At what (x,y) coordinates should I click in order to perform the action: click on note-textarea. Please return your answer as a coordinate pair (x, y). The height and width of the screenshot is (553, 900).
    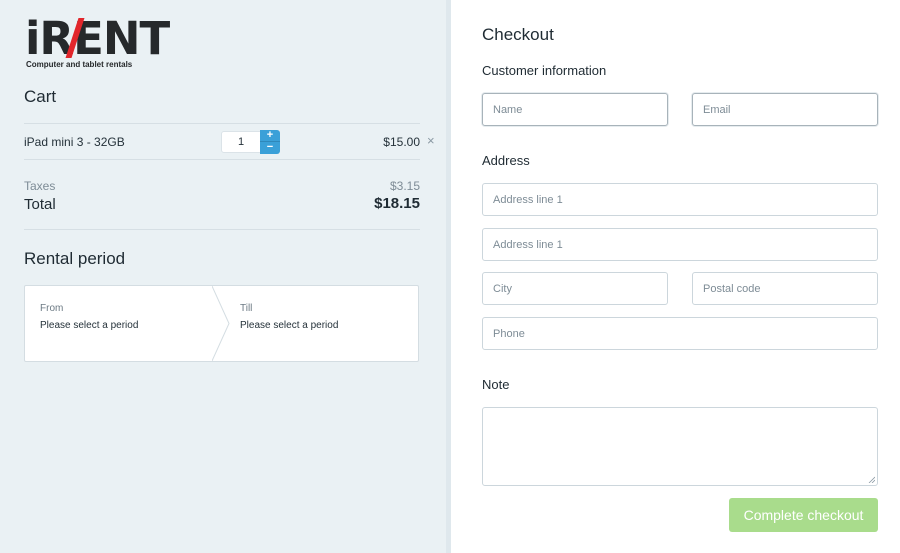
    Looking at the image, I should click on (680, 446).